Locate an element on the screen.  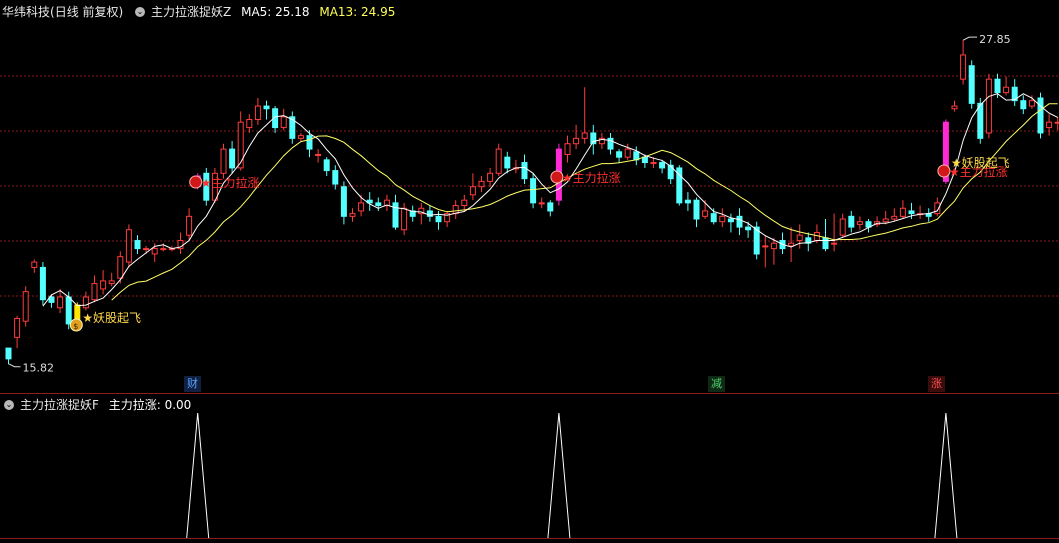
tag-finance: 财 is located at coordinates (192, 384).